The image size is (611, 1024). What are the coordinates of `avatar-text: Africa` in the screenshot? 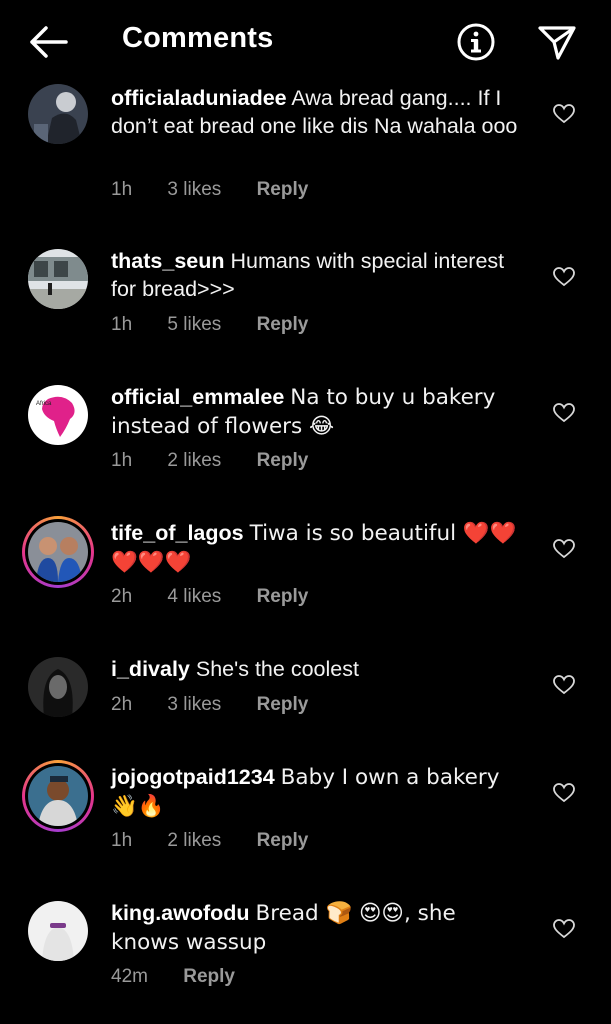 It's located at (44, 404).